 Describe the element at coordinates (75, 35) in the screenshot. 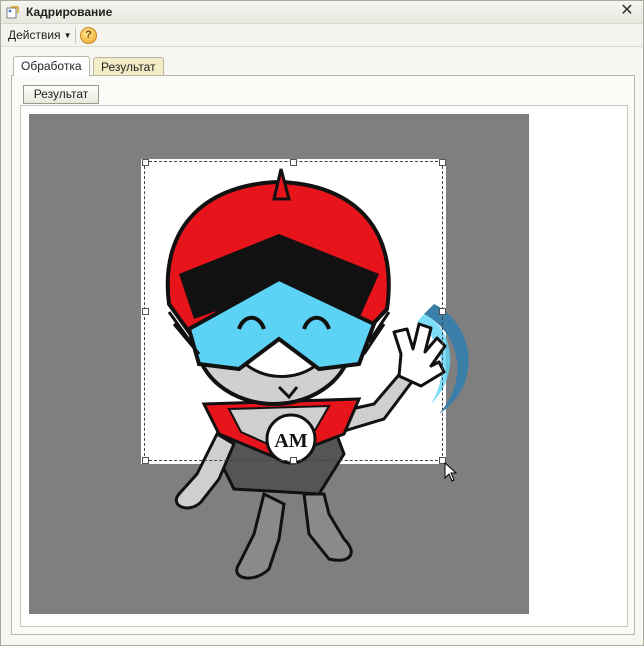

I see `separator` at that location.